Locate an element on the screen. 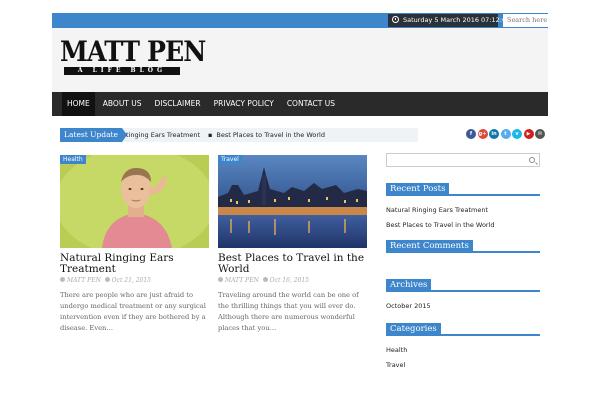 This screenshot has height=400, width=600. ticker-label: Latest Update is located at coordinates (91, 135).